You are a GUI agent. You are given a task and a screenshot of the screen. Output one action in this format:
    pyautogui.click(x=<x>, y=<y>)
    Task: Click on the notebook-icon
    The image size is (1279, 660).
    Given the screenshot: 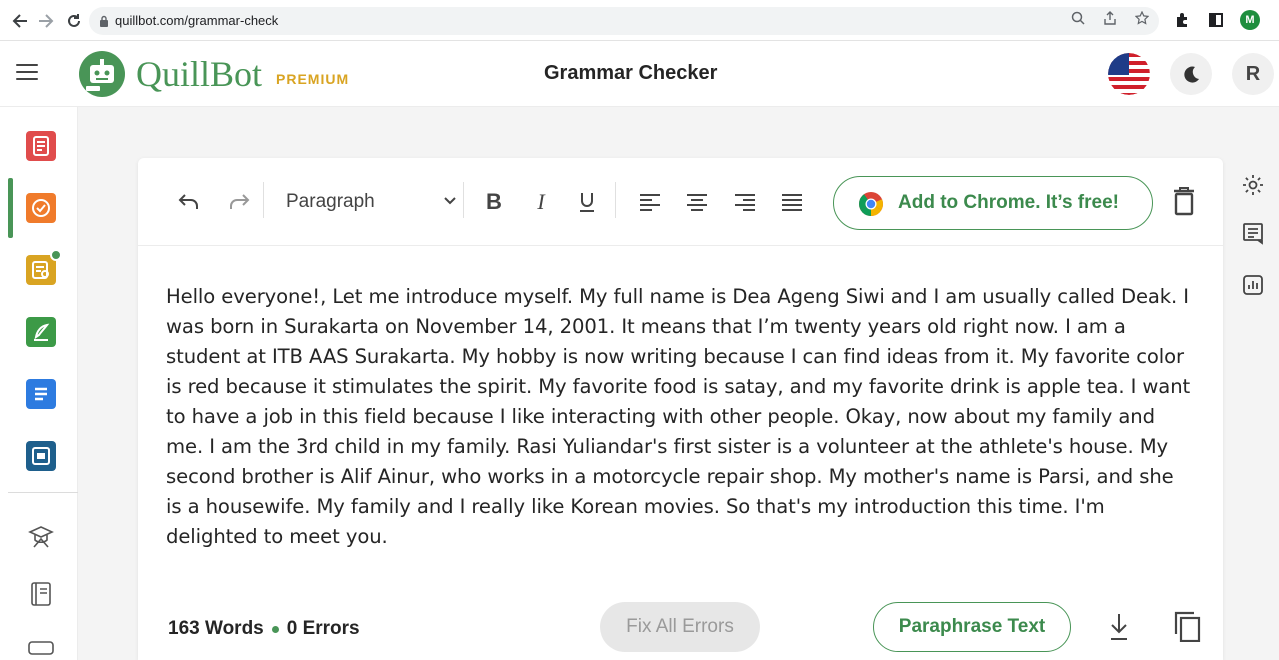 What is the action you would take?
    pyautogui.click(x=41, y=594)
    